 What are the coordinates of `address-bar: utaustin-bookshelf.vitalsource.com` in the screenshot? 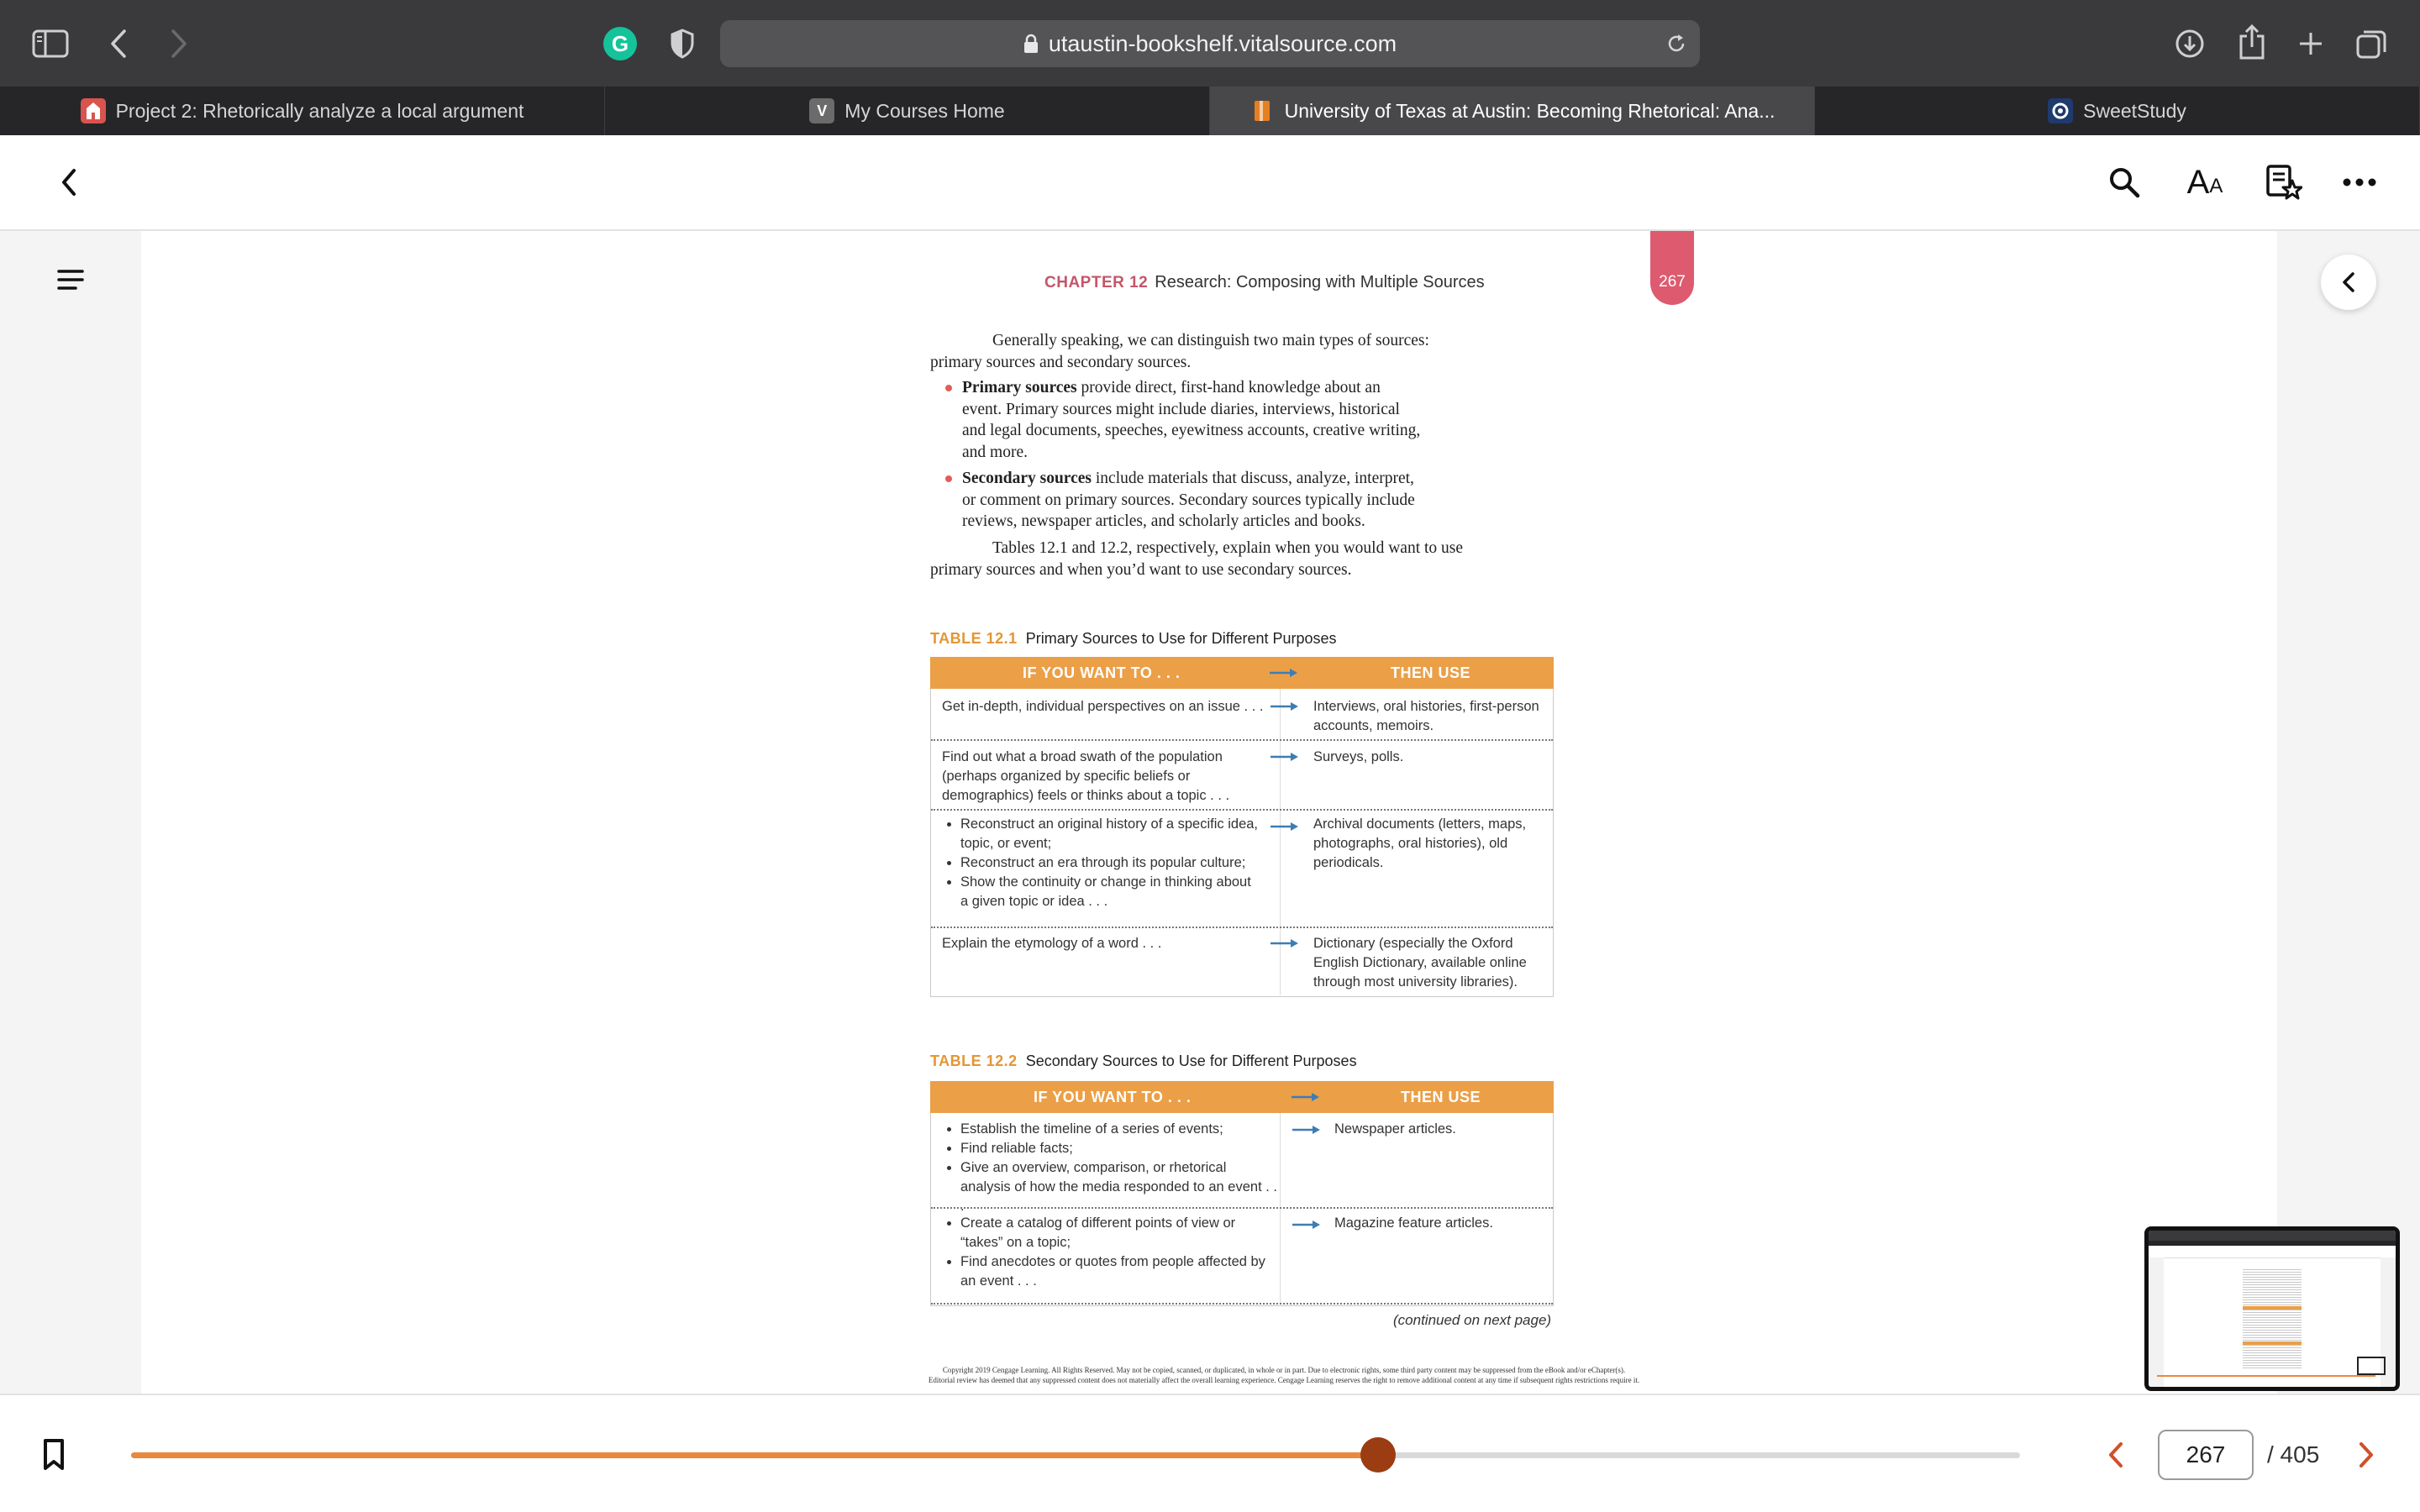 It's located at (1210, 43).